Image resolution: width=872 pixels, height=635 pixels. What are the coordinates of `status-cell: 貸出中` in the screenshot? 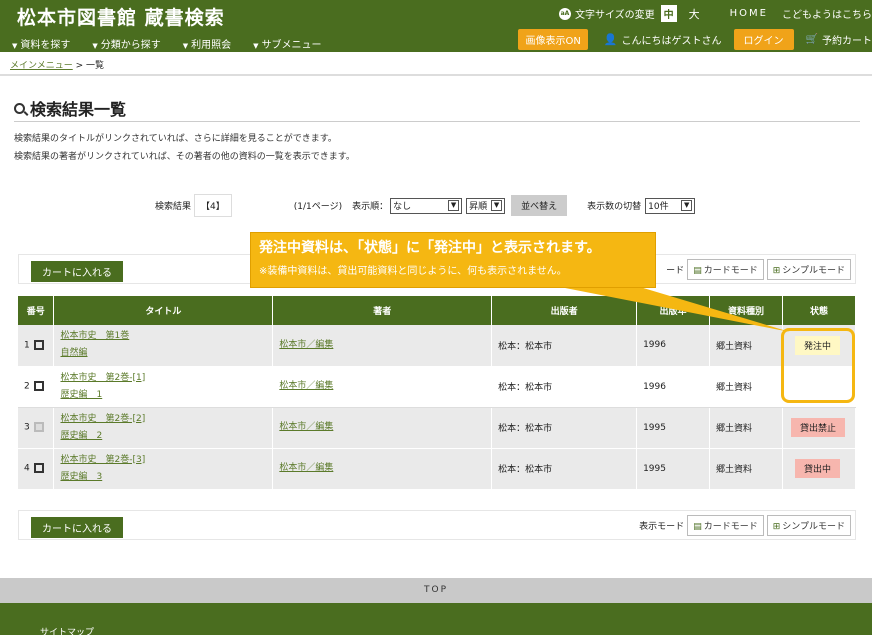 It's located at (819, 469).